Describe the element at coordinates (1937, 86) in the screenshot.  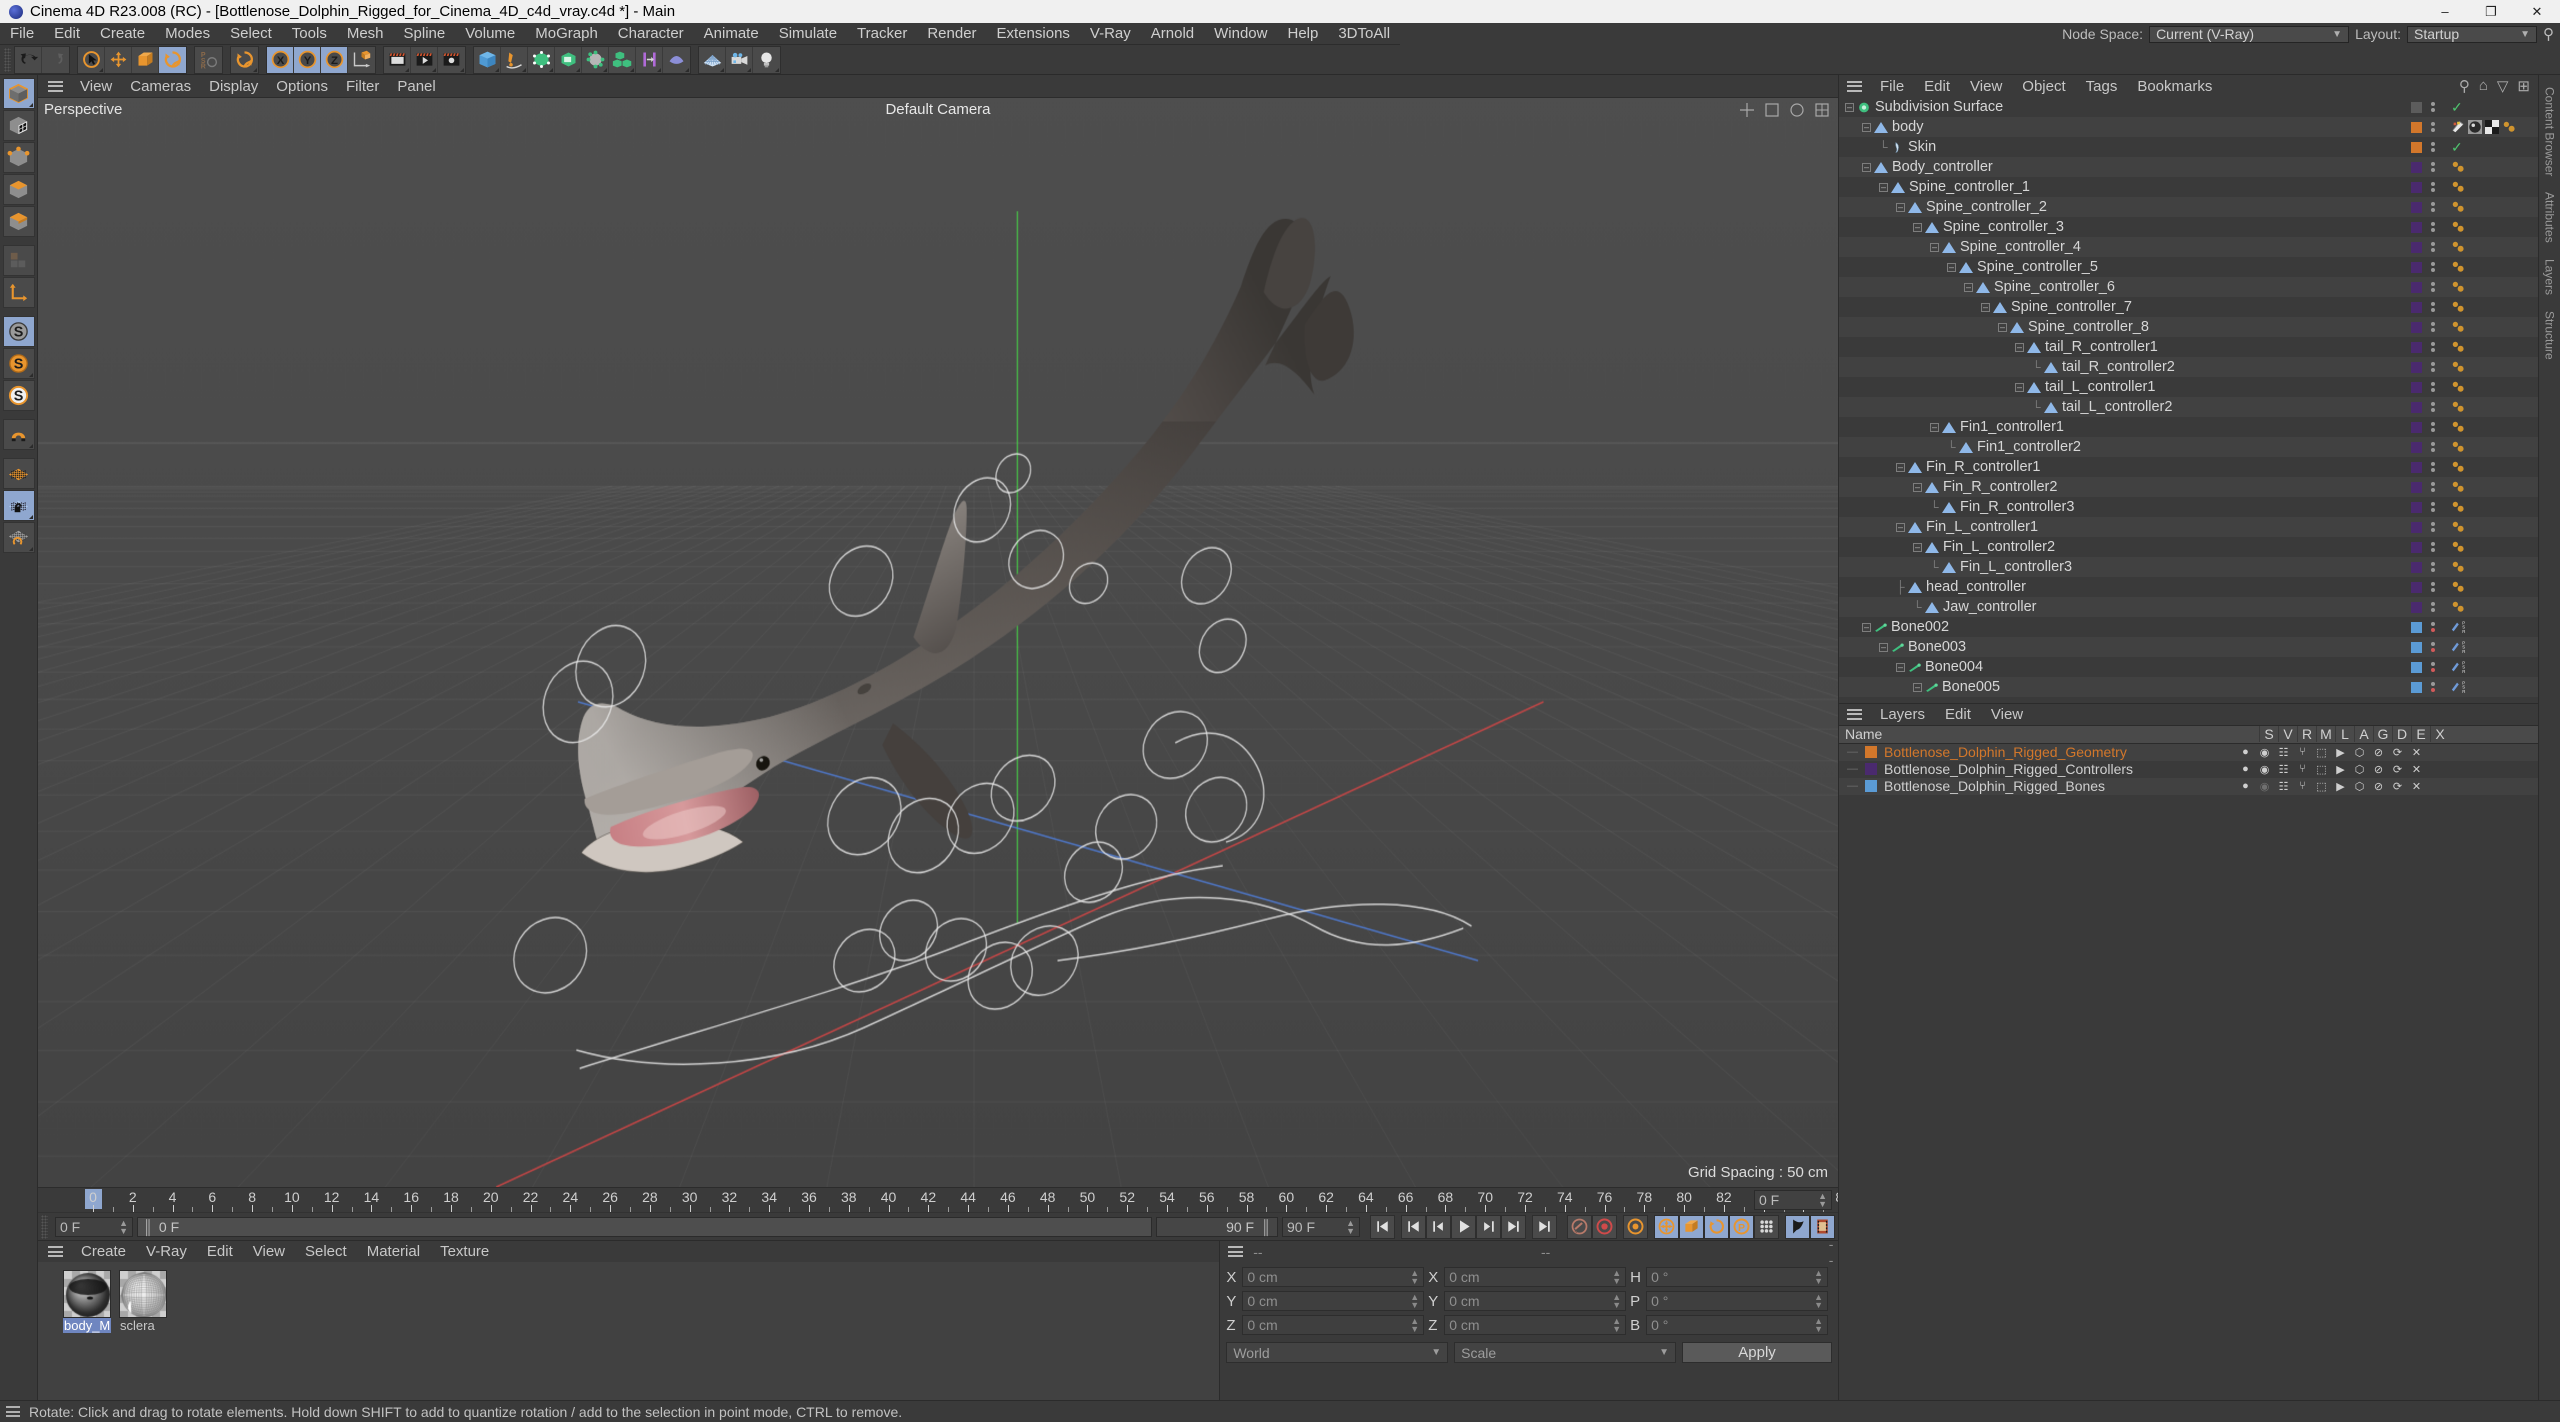
I see `object-menu-edit: Edit` at that location.